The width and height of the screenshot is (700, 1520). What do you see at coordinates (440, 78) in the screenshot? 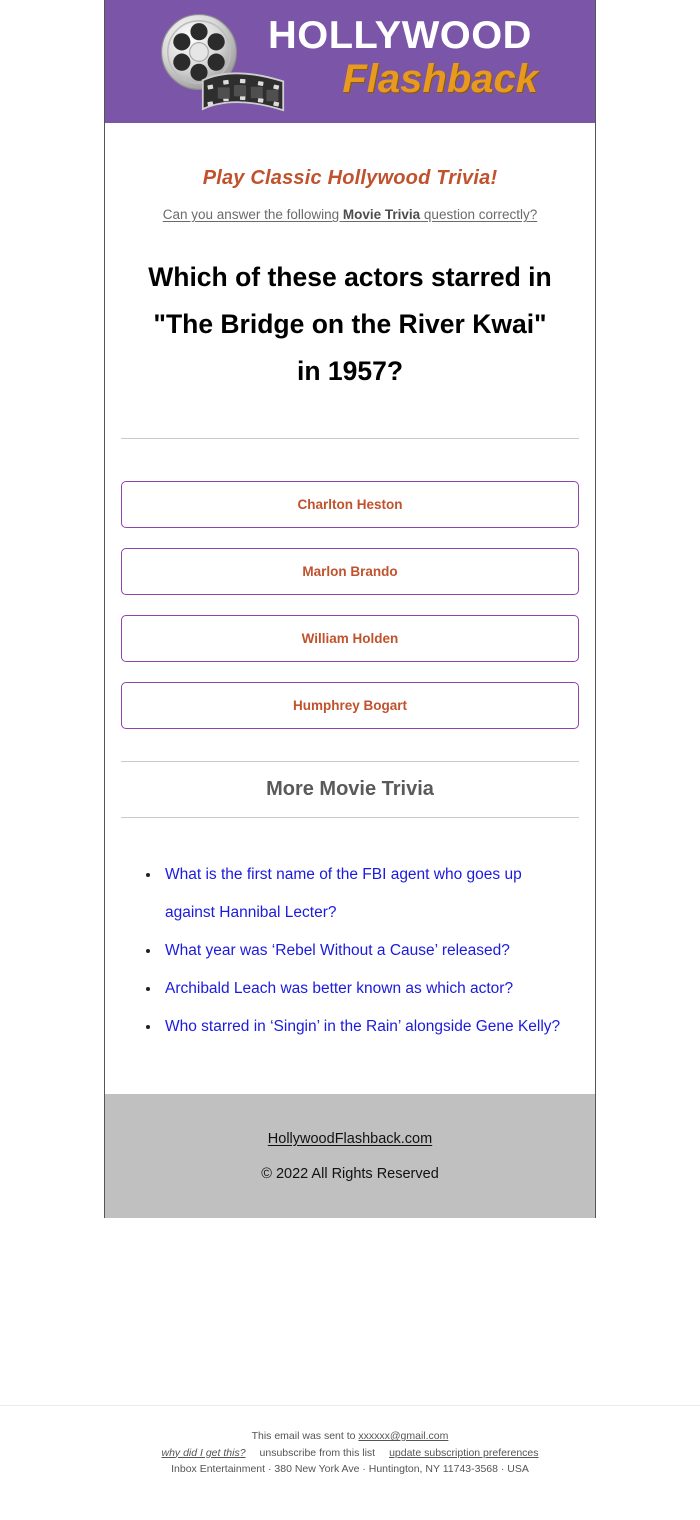
I see `brand-logo-line2: Flashback` at bounding box center [440, 78].